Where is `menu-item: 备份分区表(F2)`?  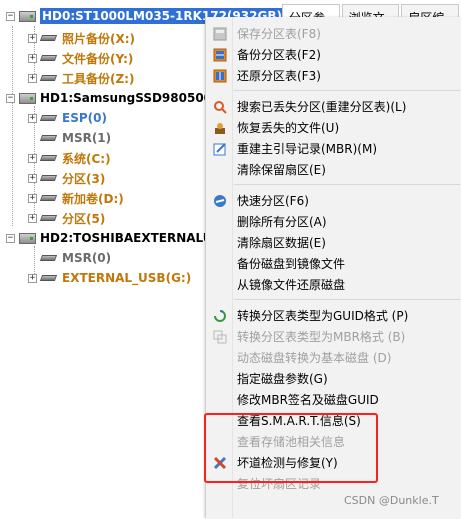 menu-item: 备份分区表(F2) is located at coordinates (333, 54).